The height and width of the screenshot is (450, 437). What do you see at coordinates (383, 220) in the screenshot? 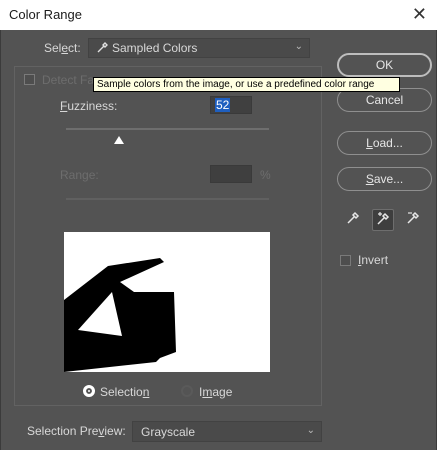
I see `eyedropper-plus-icon` at bounding box center [383, 220].